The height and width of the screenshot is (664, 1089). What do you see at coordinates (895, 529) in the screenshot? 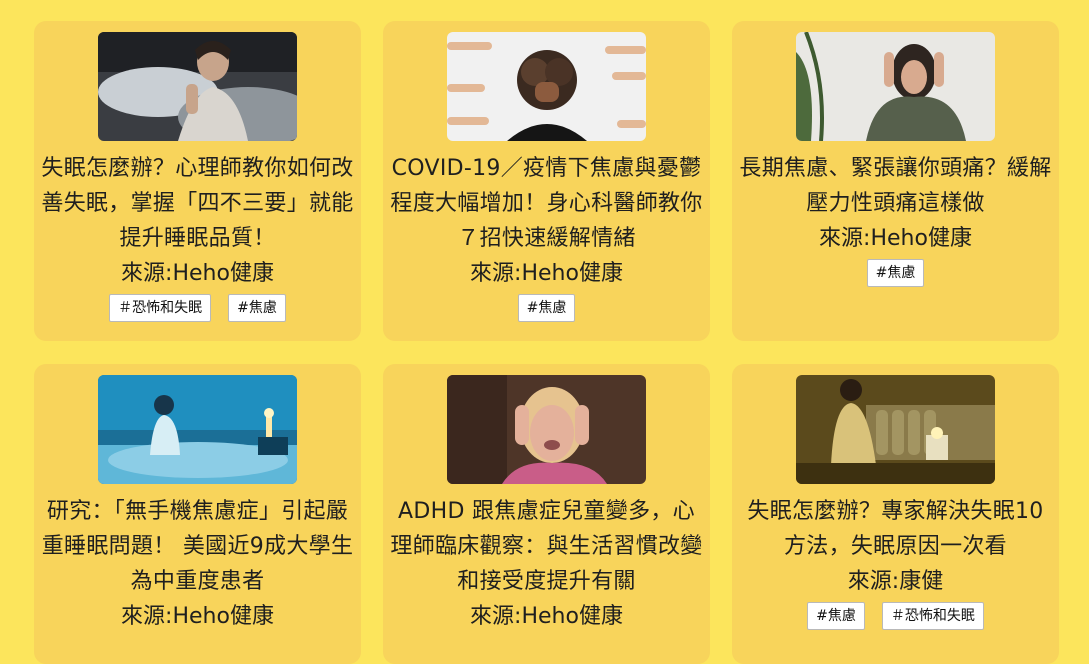
I see `article-title: 失眠怎麼辦？專家解決失眠10方法，失眠原因一次看` at bounding box center [895, 529].